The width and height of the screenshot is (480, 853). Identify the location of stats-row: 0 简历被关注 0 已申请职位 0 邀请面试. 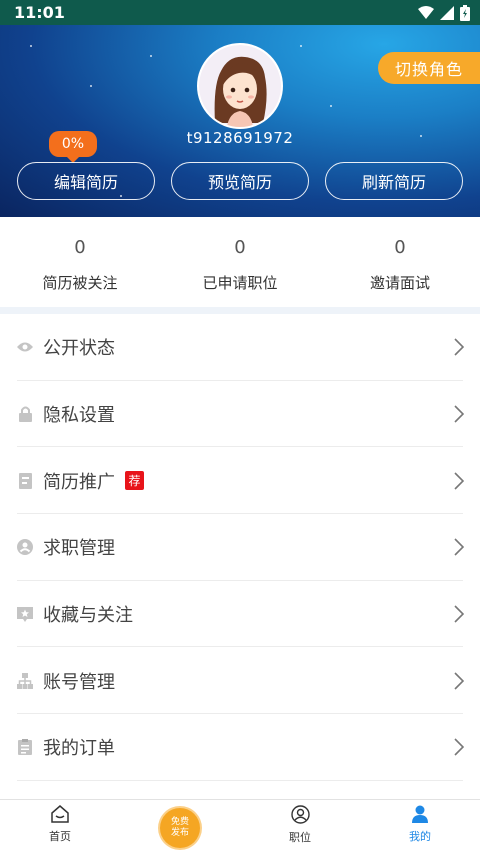
(240, 262).